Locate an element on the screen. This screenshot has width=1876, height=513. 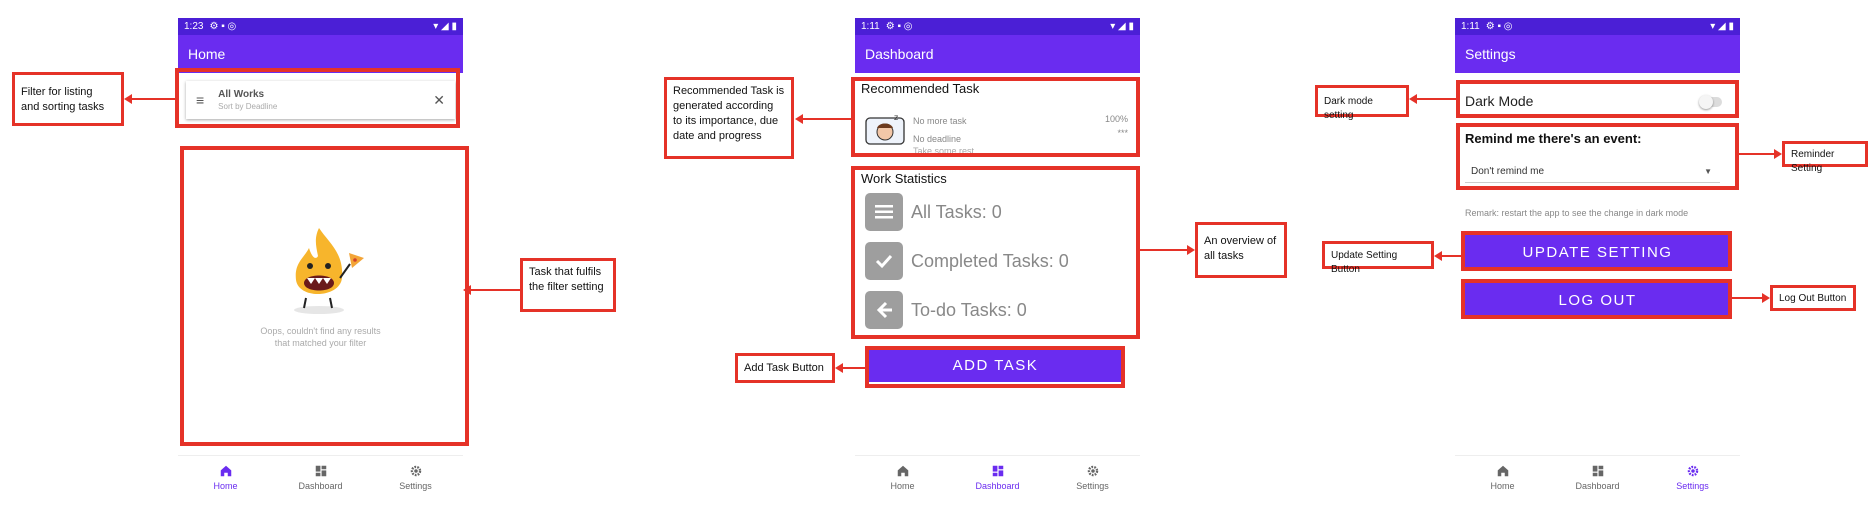
status-time: 1:23 is located at coordinates (194, 26).